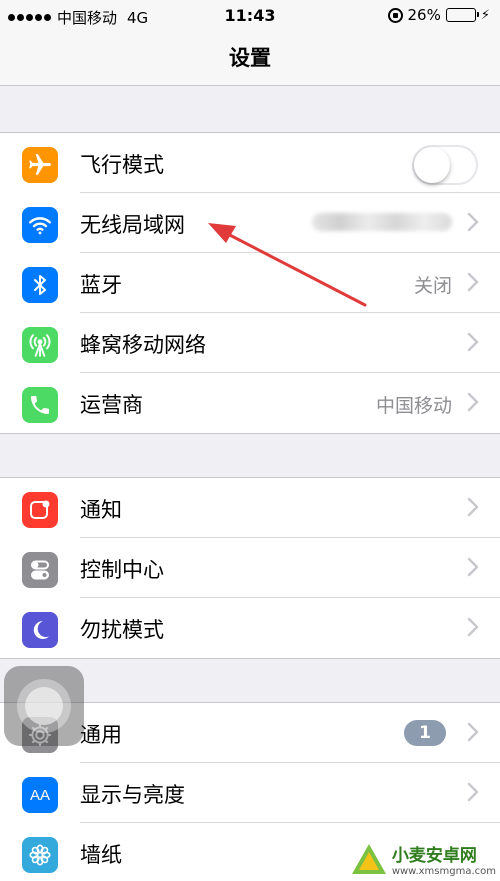  I want to click on settings-row-cellular: 蜂窝移动网络, so click(250, 343).